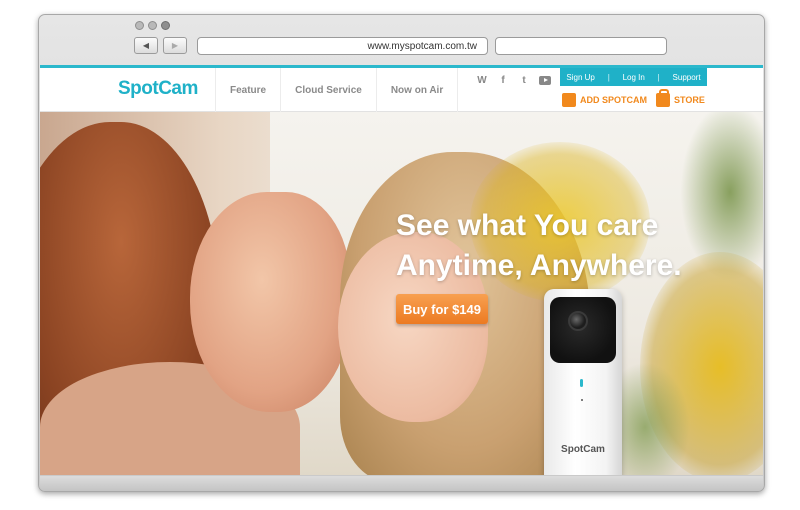  I want to click on nav-now-on-air: Now on Air, so click(417, 90).